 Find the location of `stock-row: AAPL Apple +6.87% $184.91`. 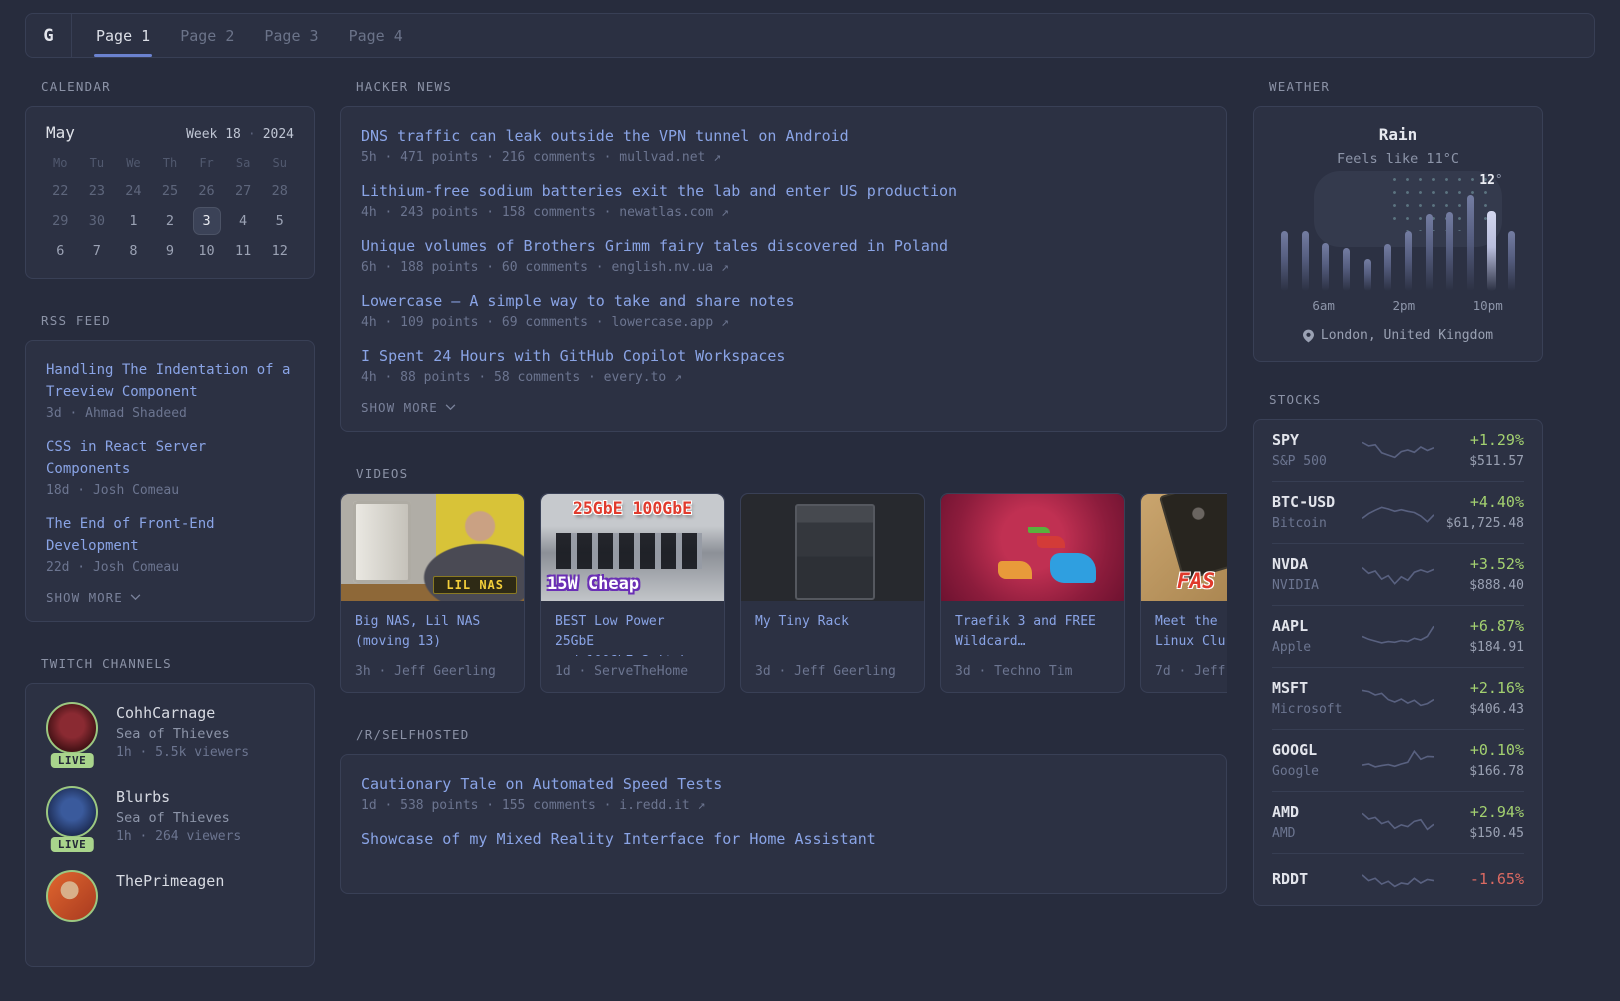

stock-row: AAPL Apple +6.87% $184.91 is located at coordinates (1398, 636).